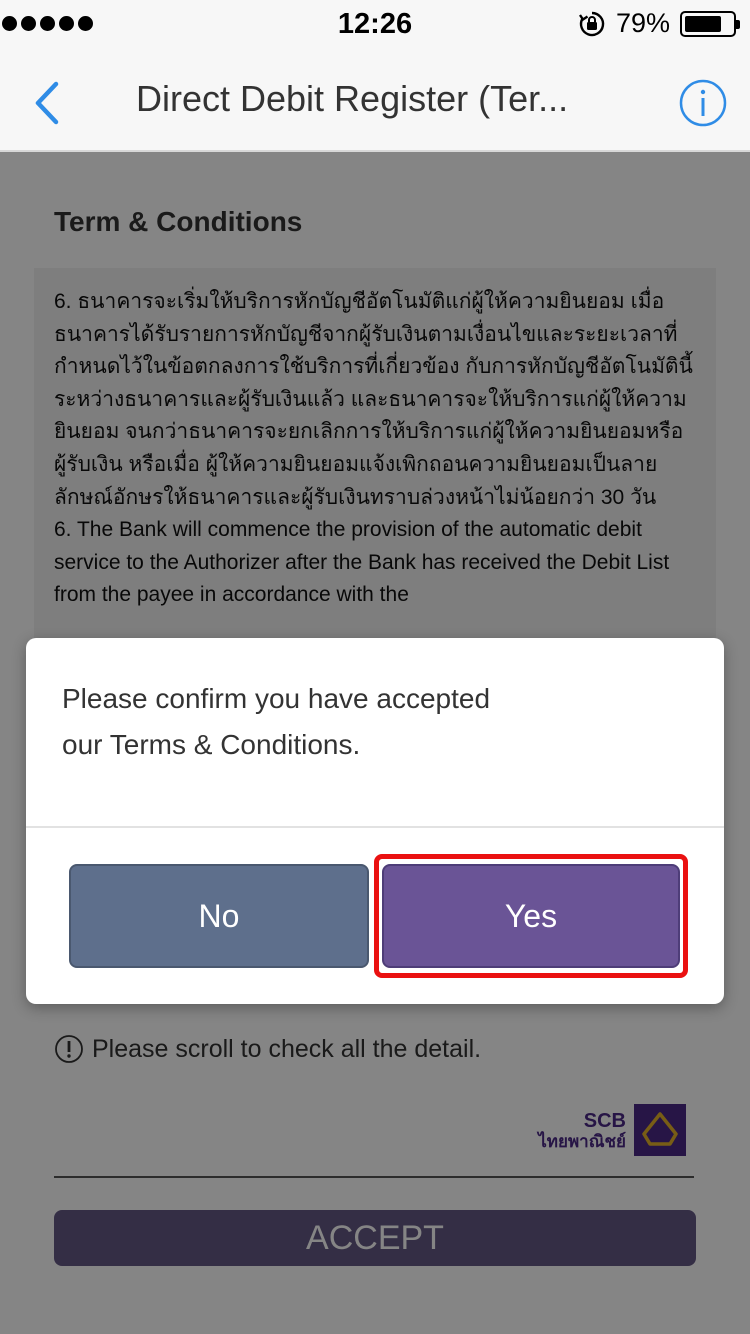 This screenshot has height=1334, width=750. I want to click on battery-icon, so click(710, 23).